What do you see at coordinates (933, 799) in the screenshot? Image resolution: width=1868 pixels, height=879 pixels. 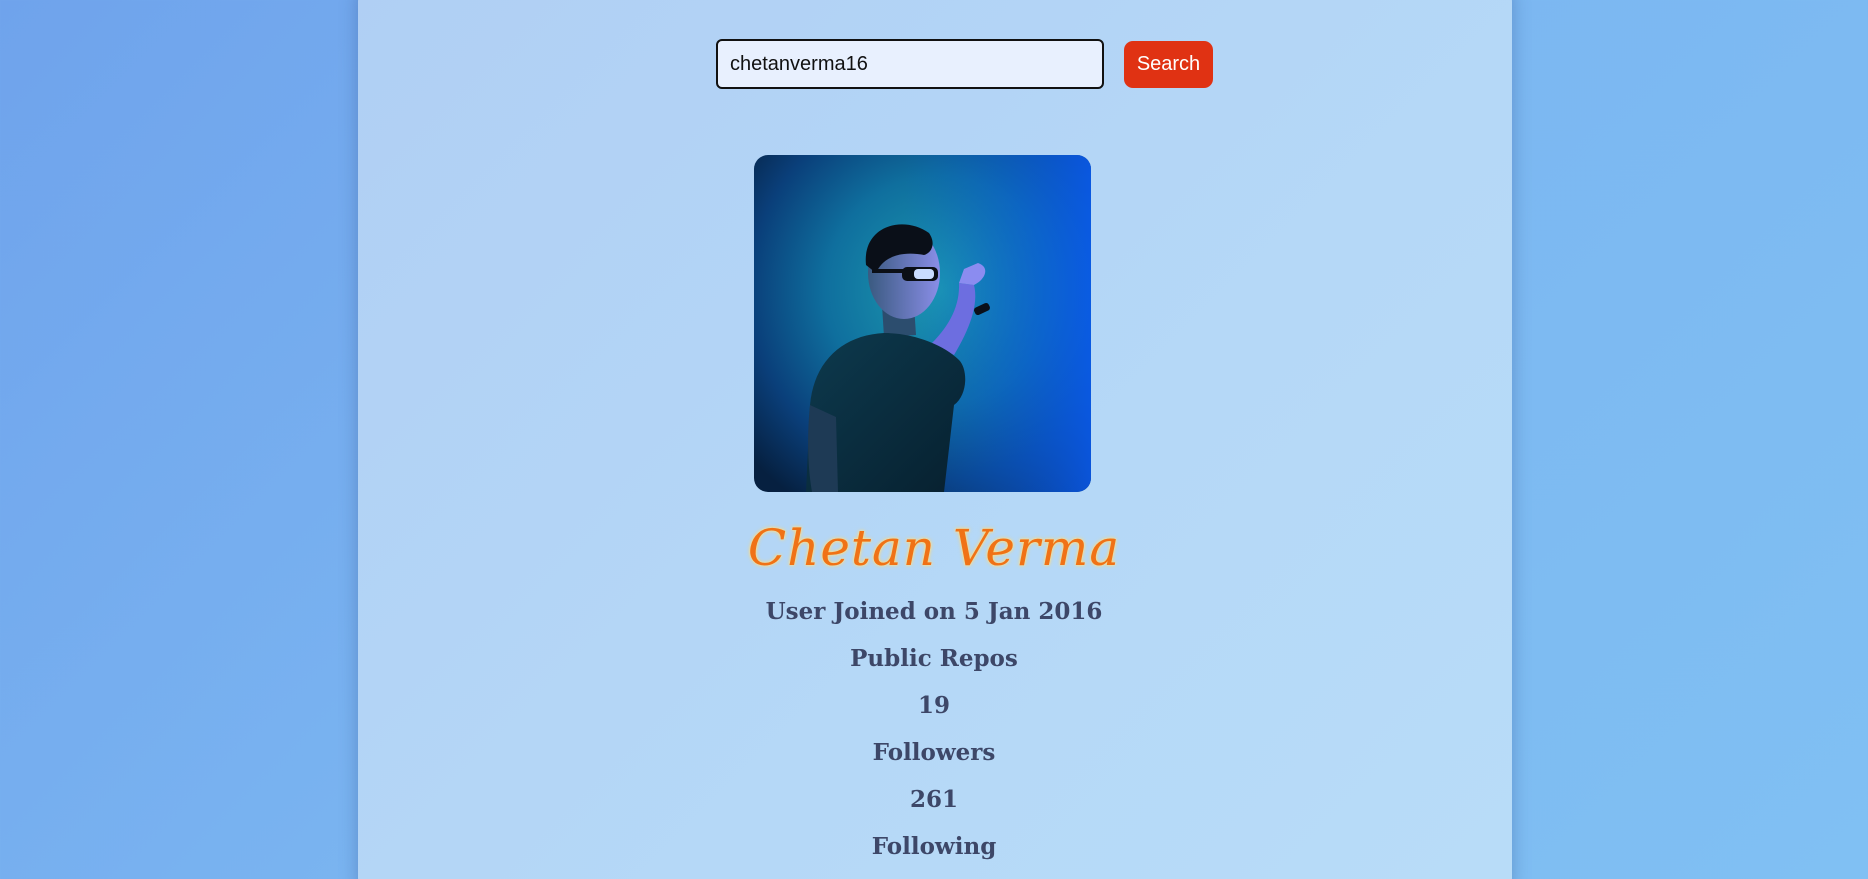 I see `followers-count: 261` at bounding box center [933, 799].